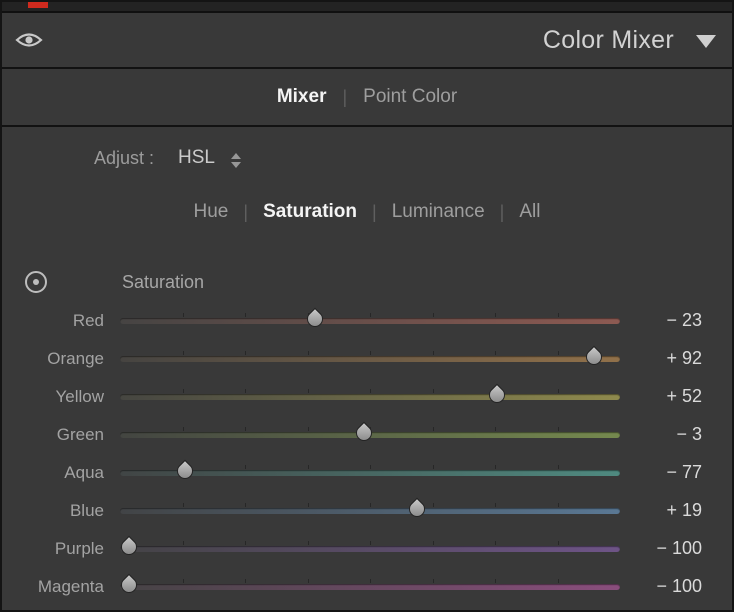 The image size is (734, 612). What do you see at coordinates (410, 97) in the screenshot?
I see `tab-point-color: Point Color` at bounding box center [410, 97].